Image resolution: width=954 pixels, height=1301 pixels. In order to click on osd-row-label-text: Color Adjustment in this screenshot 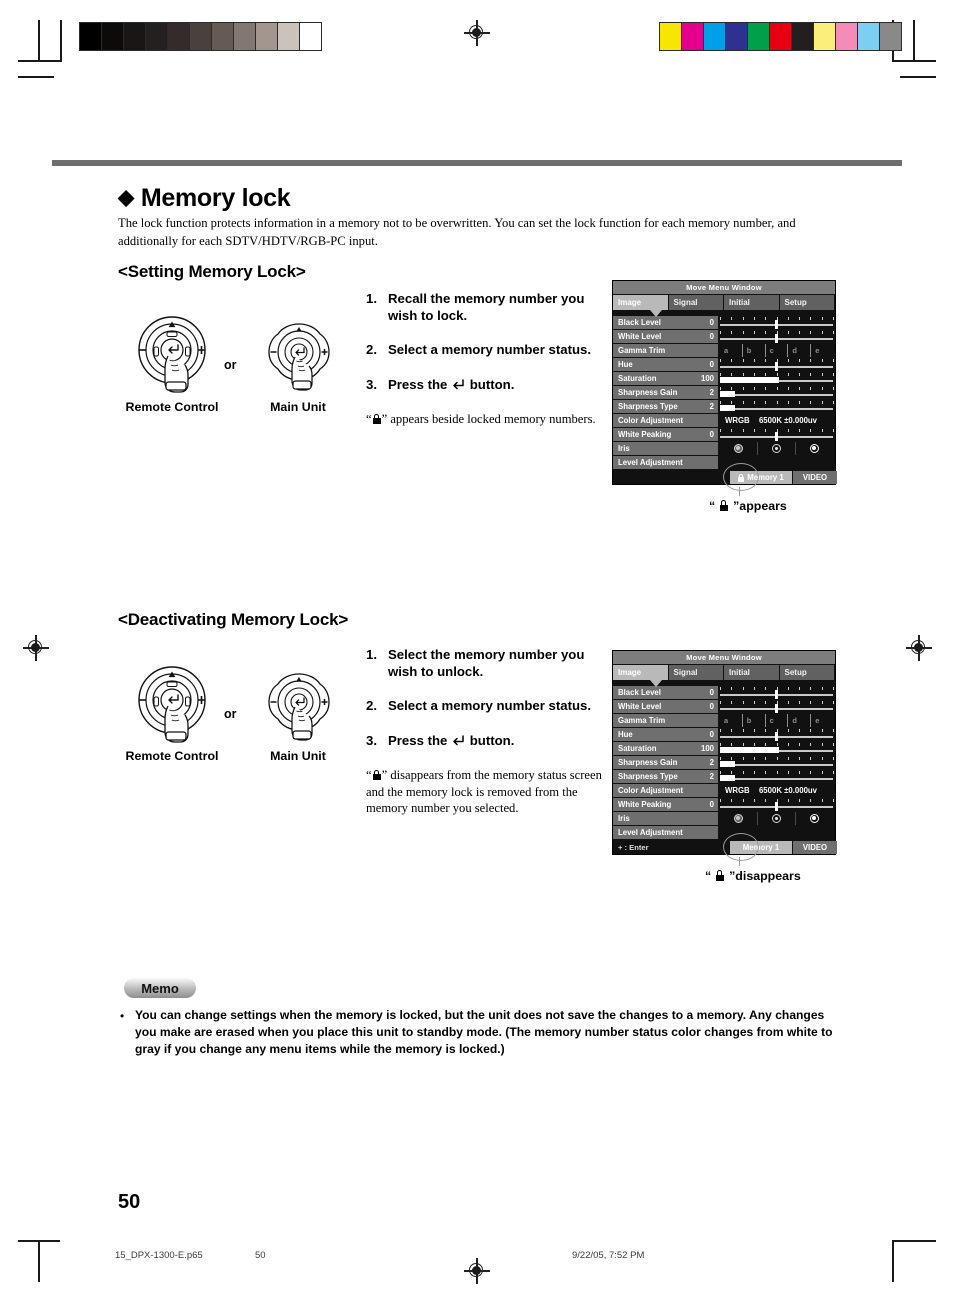, I will do `click(651, 420)`.